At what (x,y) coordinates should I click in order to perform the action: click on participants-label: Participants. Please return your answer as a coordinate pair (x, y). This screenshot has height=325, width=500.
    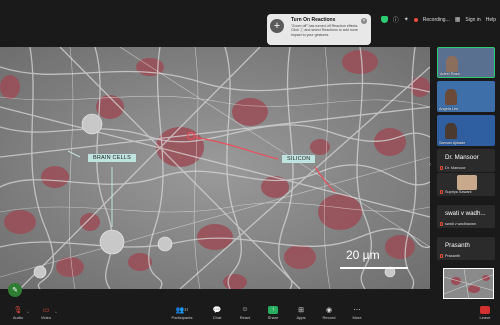
    Looking at the image, I should click on (182, 317).